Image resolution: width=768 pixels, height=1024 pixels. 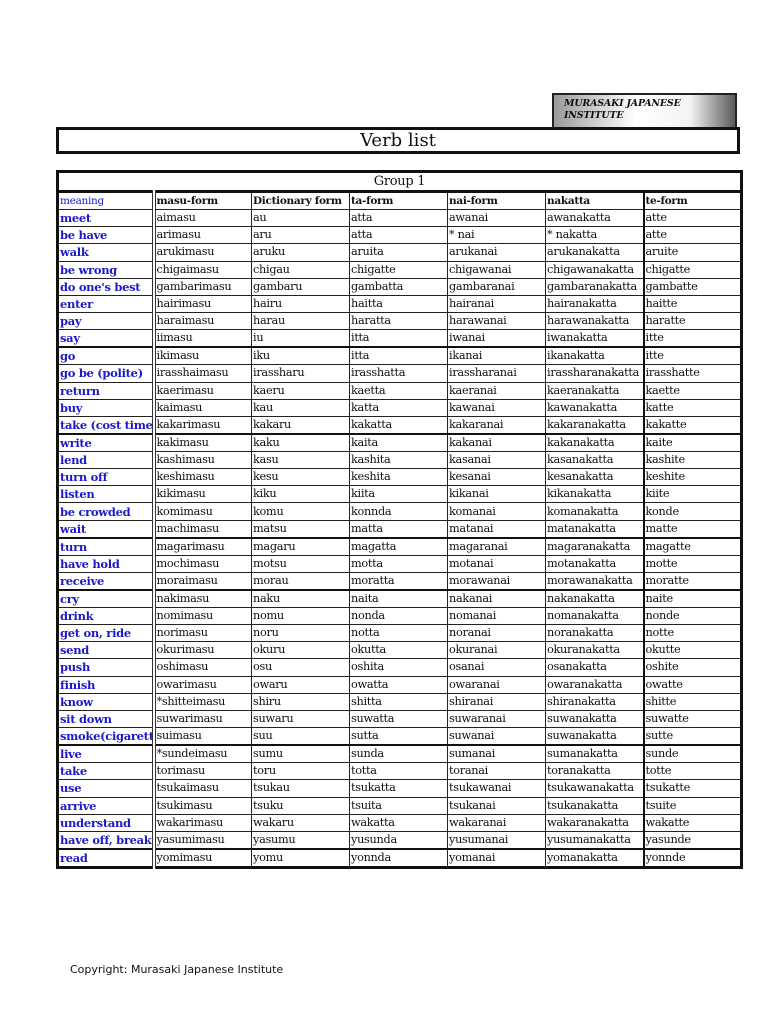 I want to click on cell-te-form: notte, so click(x=692, y=633).